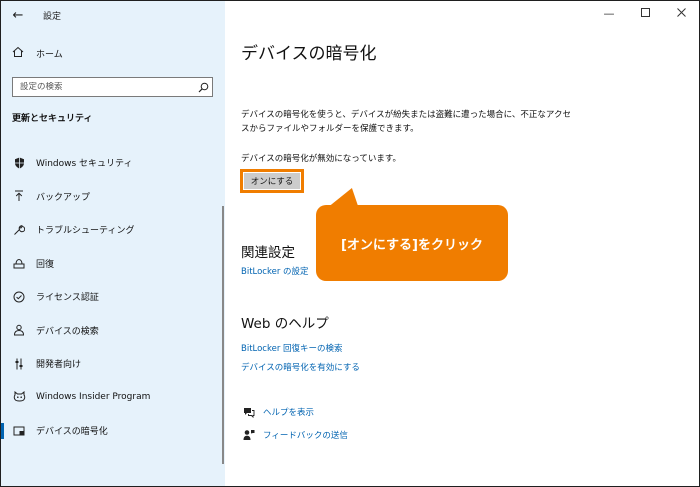 This screenshot has height=487, width=700. I want to click on shield-icon, so click(19, 163).